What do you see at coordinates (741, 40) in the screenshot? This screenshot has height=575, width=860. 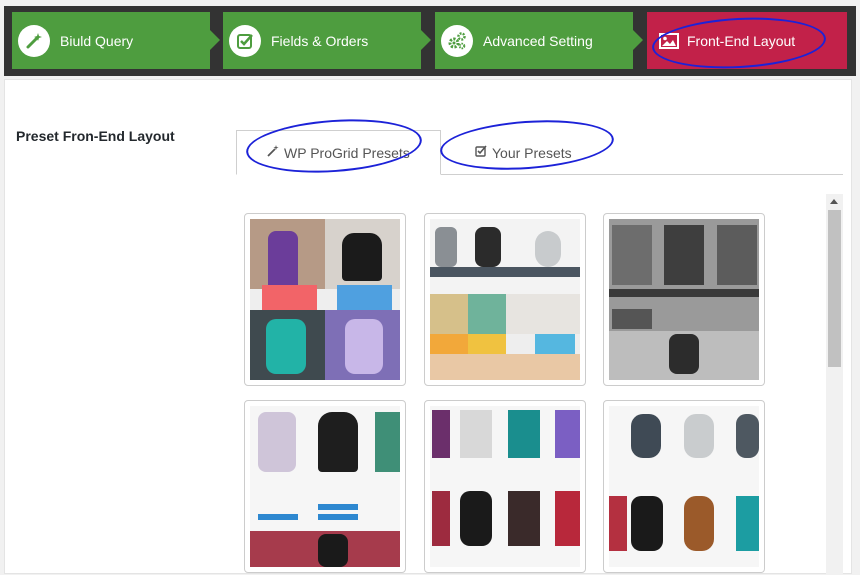 I see `step-label: Front-End Layout` at bounding box center [741, 40].